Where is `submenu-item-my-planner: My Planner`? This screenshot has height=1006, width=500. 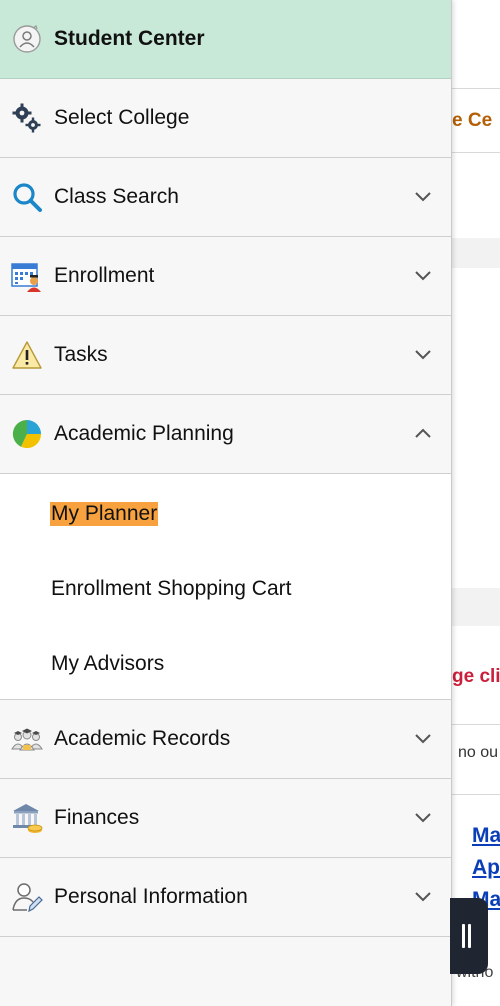 submenu-item-my-planner: My Planner is located at coordinates (225, 511).